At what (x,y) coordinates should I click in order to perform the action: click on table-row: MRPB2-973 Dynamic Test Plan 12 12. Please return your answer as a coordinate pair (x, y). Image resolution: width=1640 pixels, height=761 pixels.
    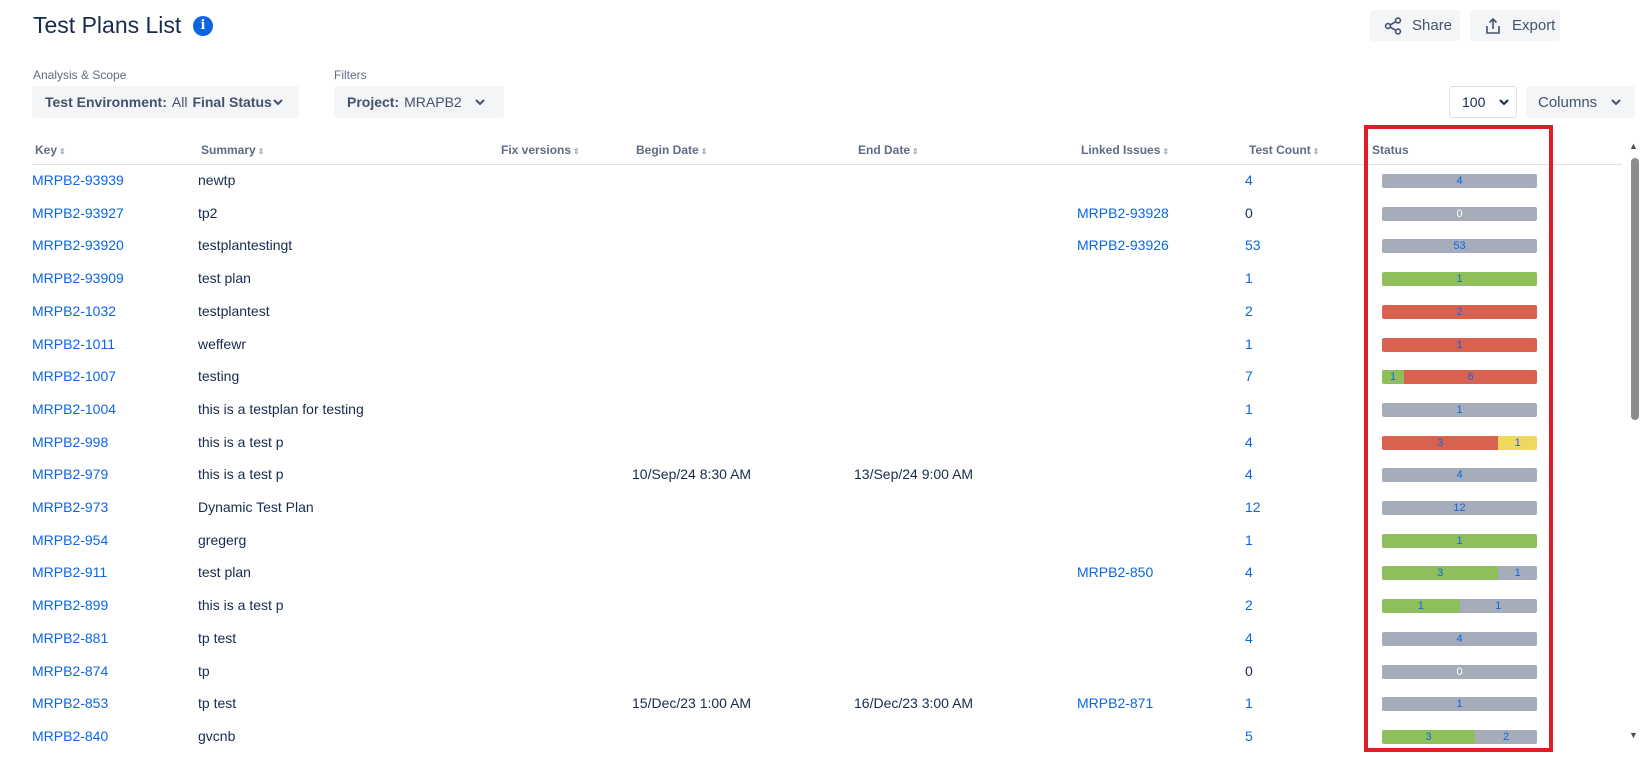
    Looking at the image, I should click on (800, 515).